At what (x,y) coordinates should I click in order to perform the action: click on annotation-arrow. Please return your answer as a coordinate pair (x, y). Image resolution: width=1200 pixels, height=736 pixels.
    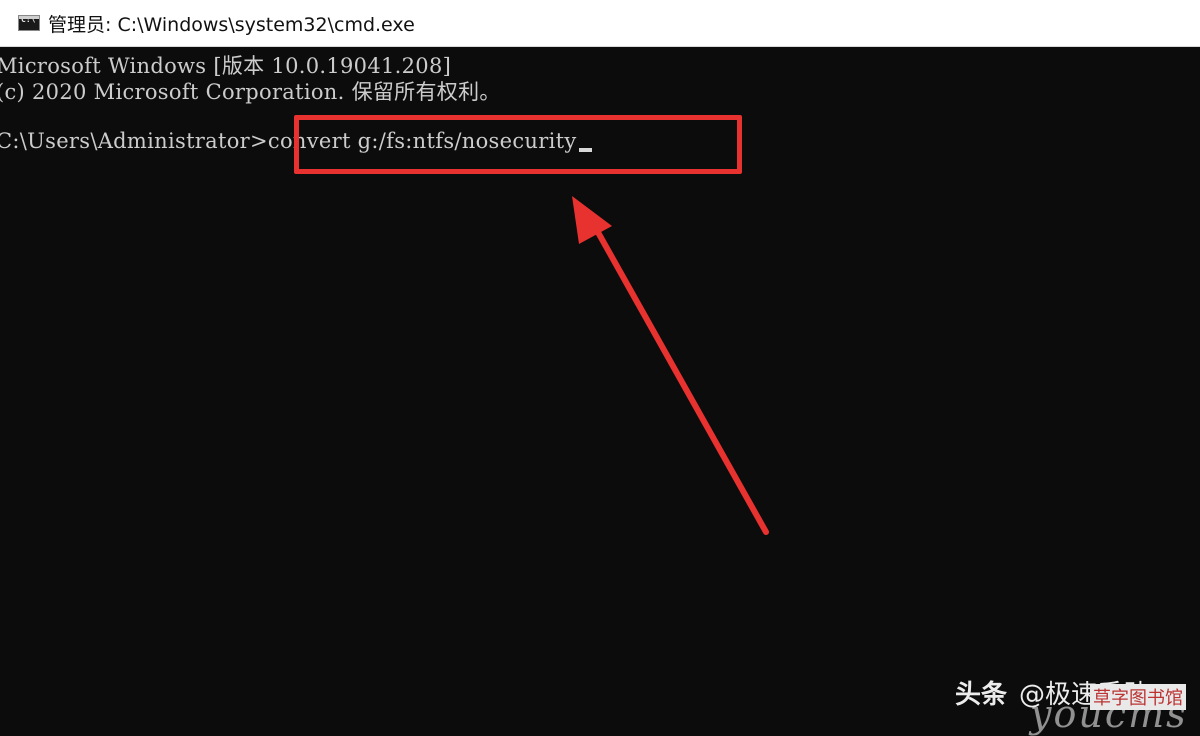
    Looking at the image, I should click on (670, 365).